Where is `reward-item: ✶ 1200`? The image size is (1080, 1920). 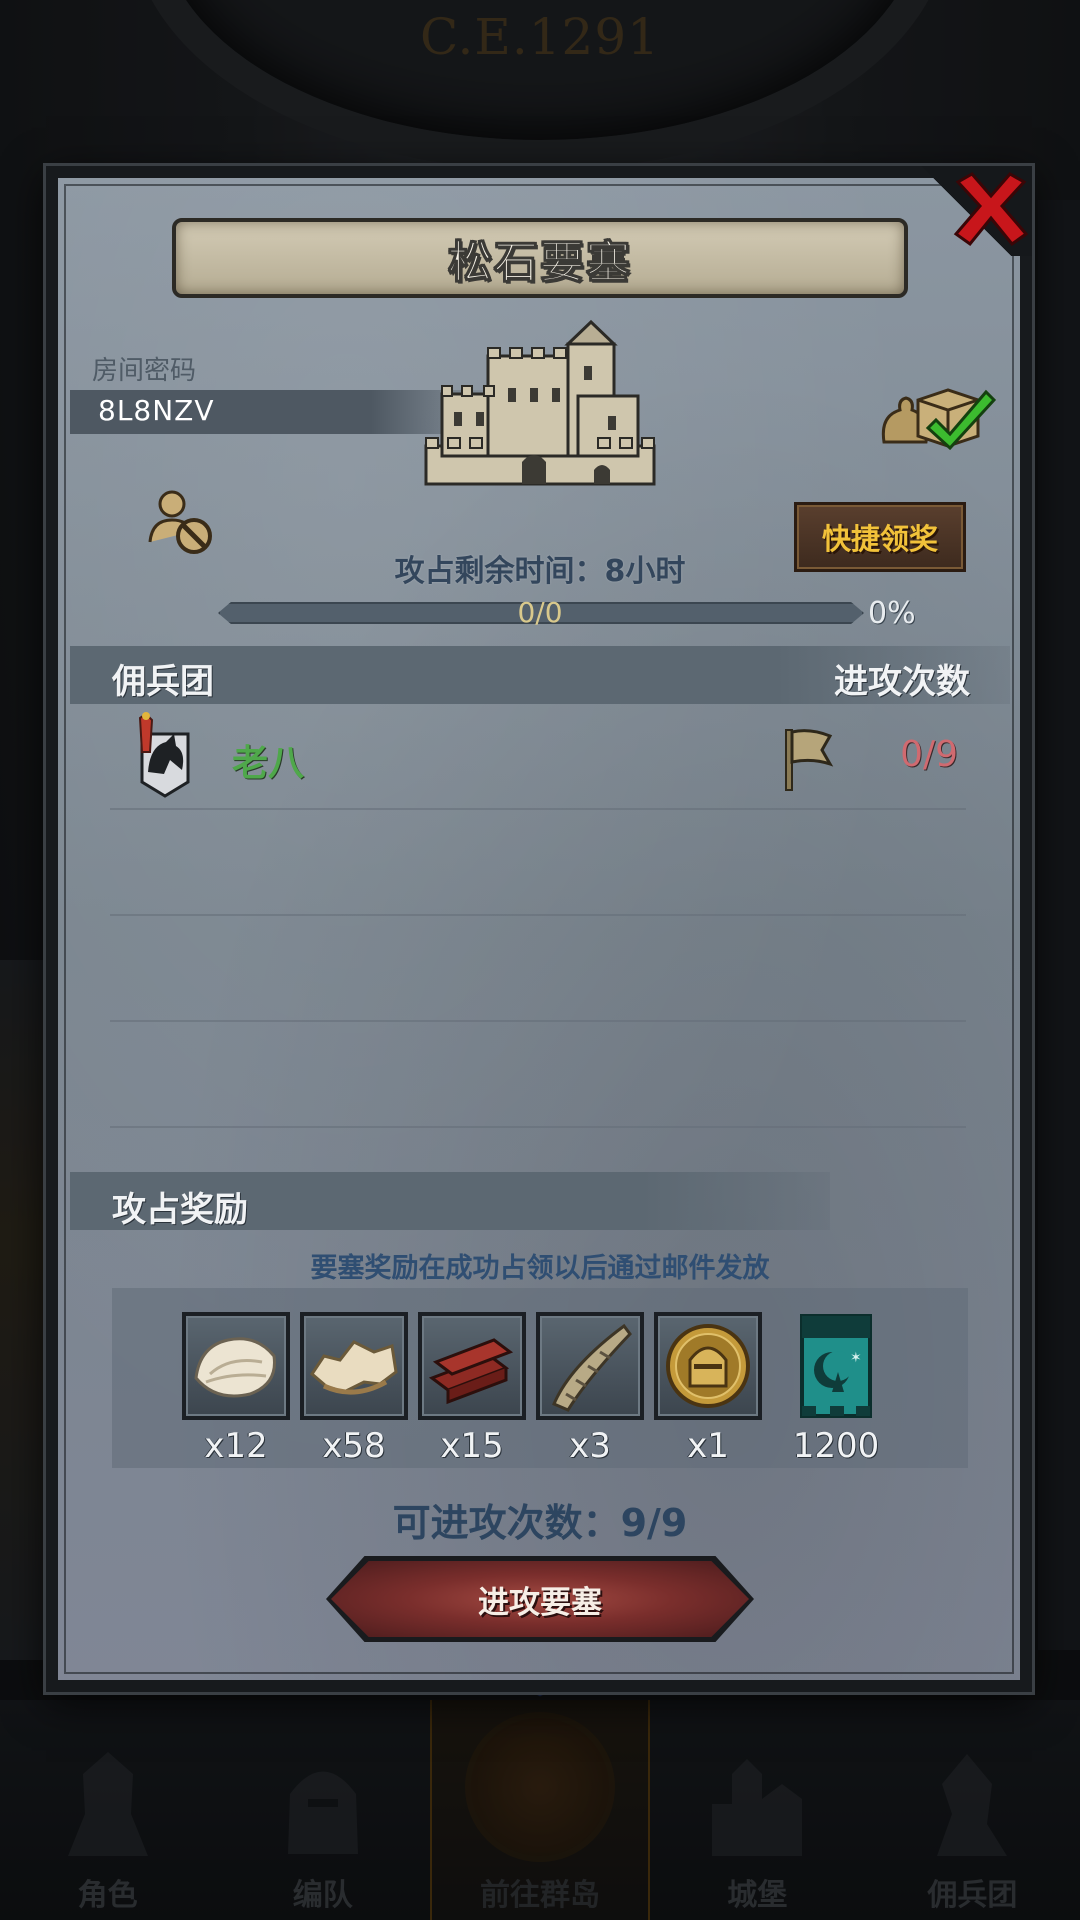 reward-item: ✶ 1200 is located at coordinates (836, 1389).